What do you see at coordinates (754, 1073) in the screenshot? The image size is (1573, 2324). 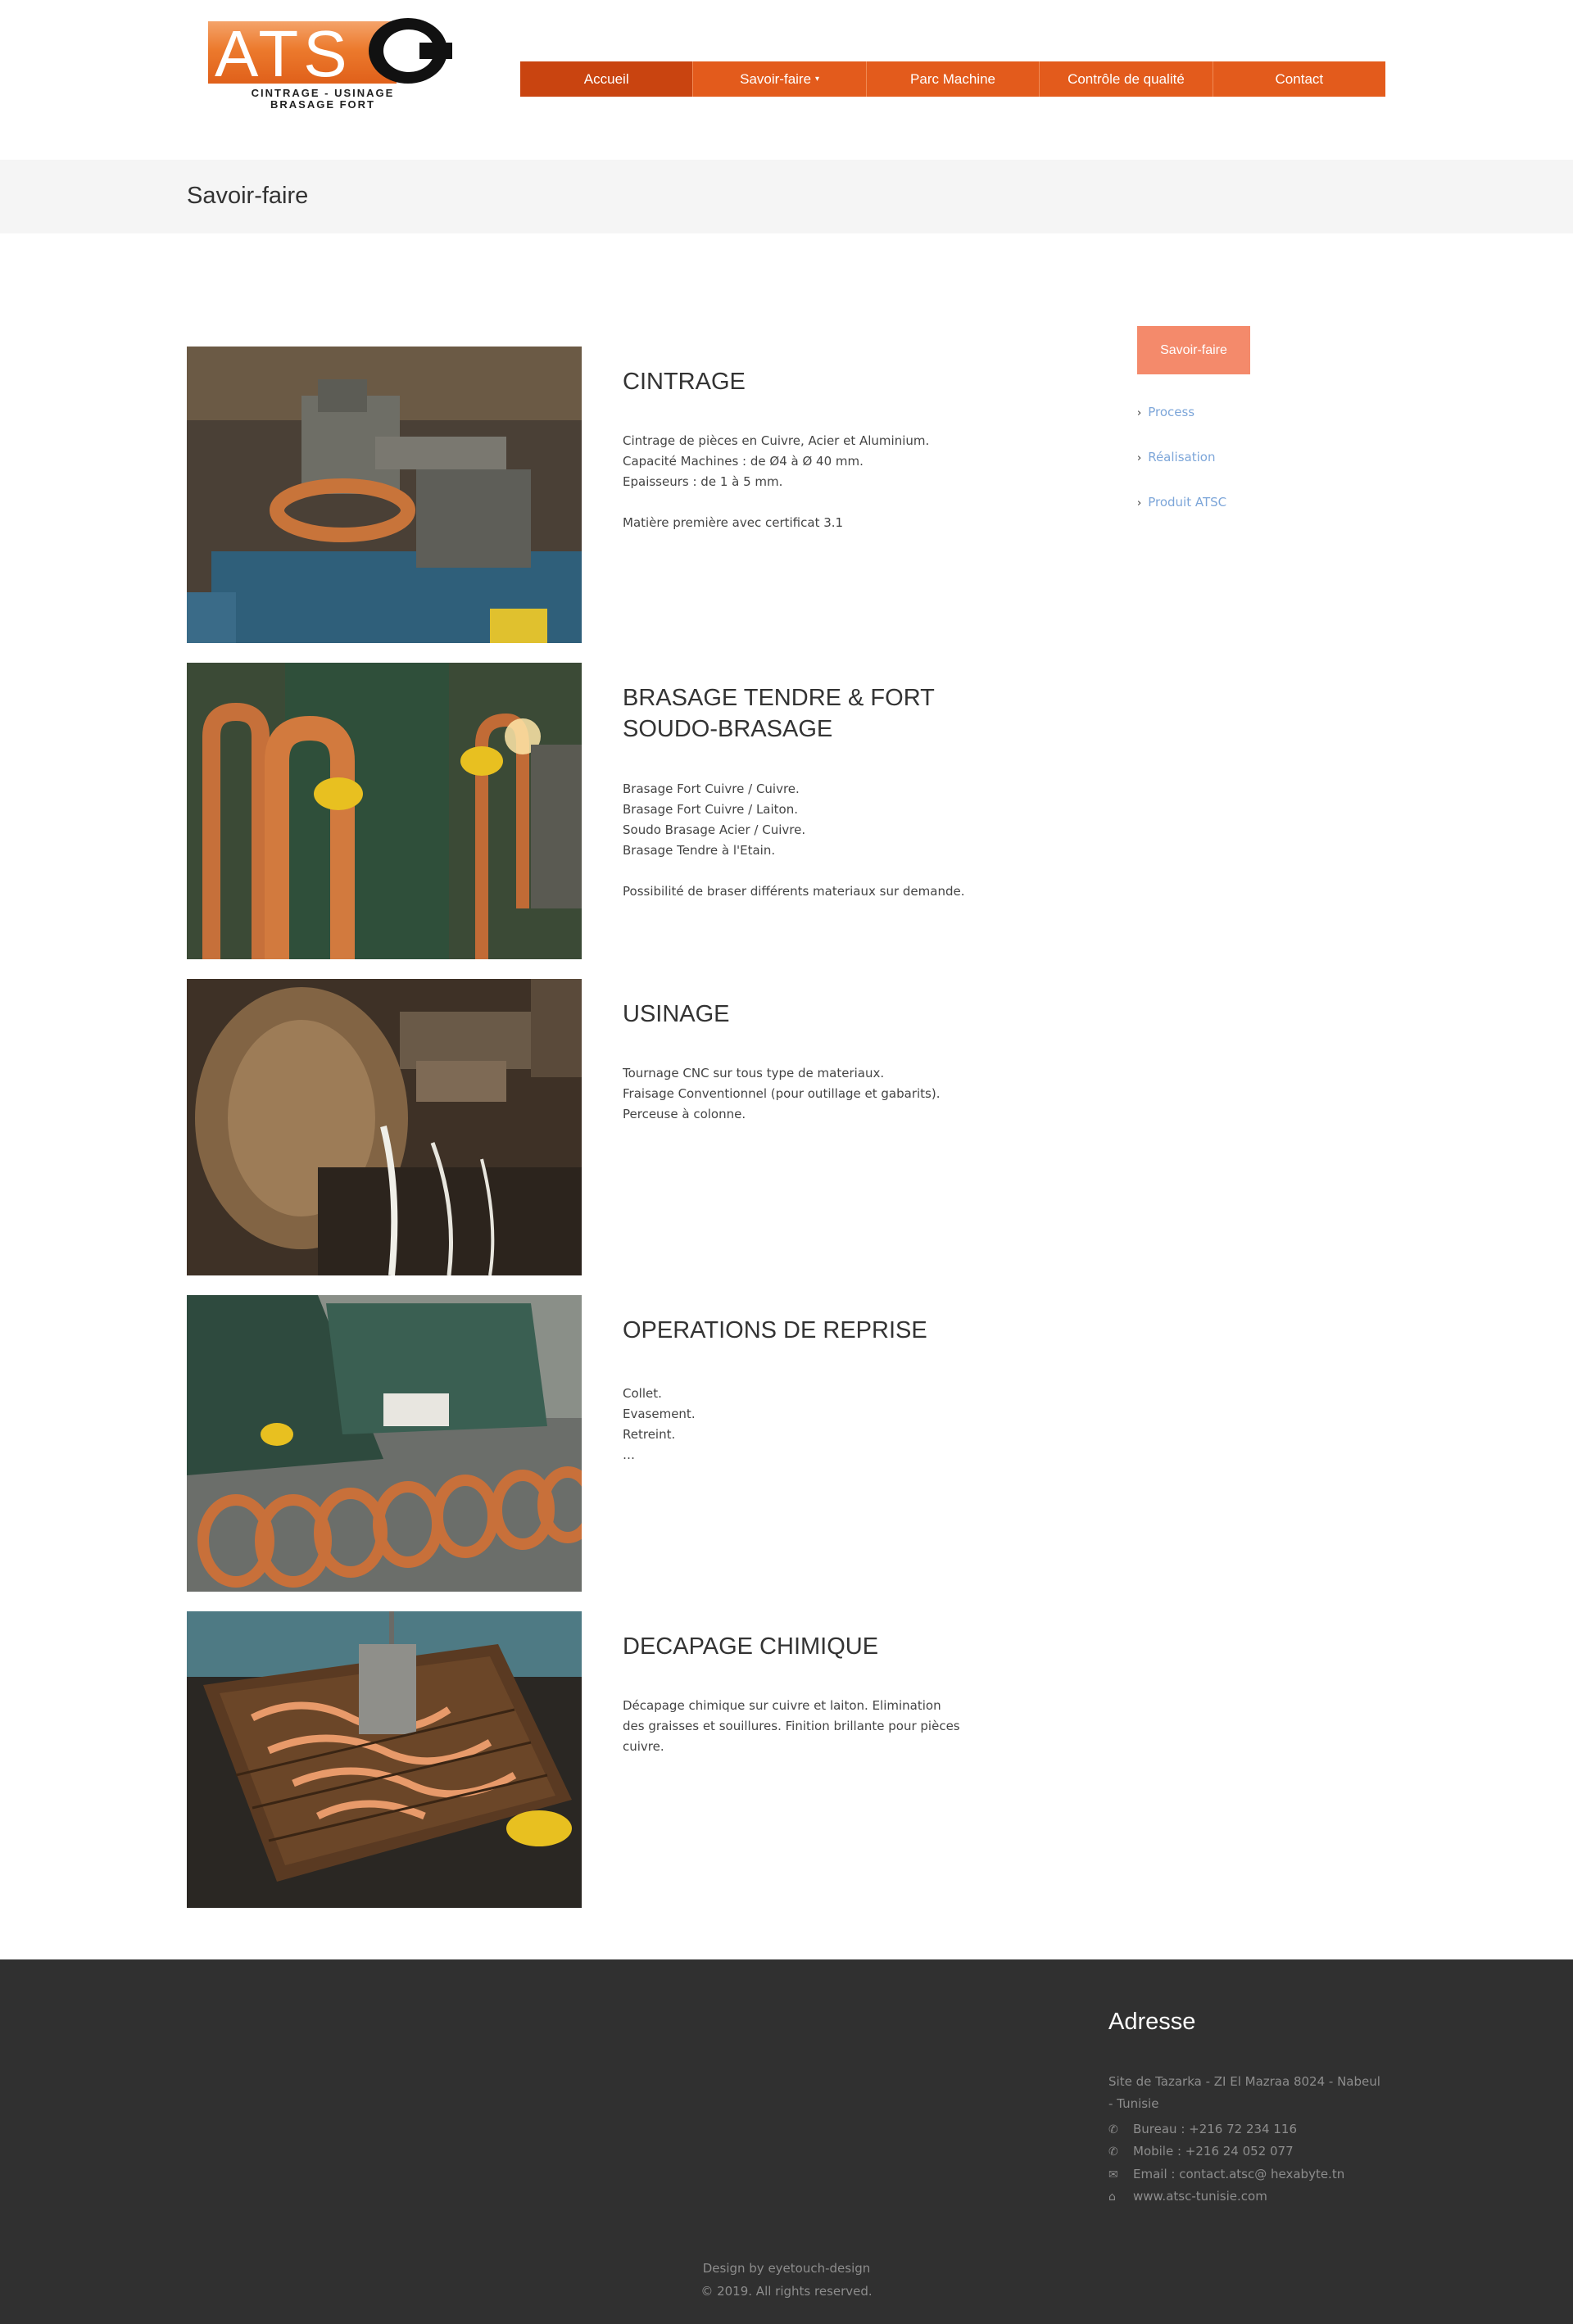 I see `text-line: Tournage CNC sur tous type de materiaux.` at bounding box center [754, 1073].